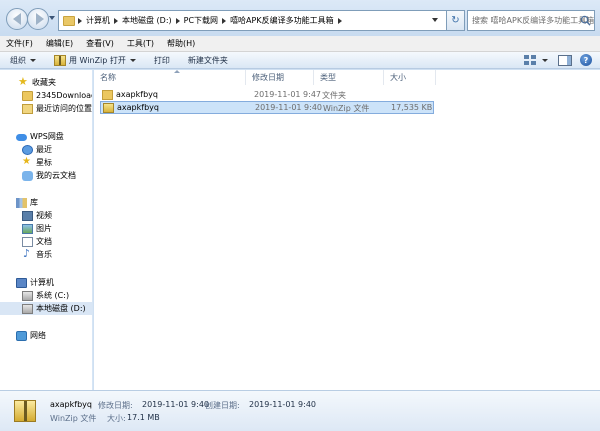  What do you see at coordinates (27, 241) in the screenshot?
I see `document-icon` at bounding box center [27, 241].